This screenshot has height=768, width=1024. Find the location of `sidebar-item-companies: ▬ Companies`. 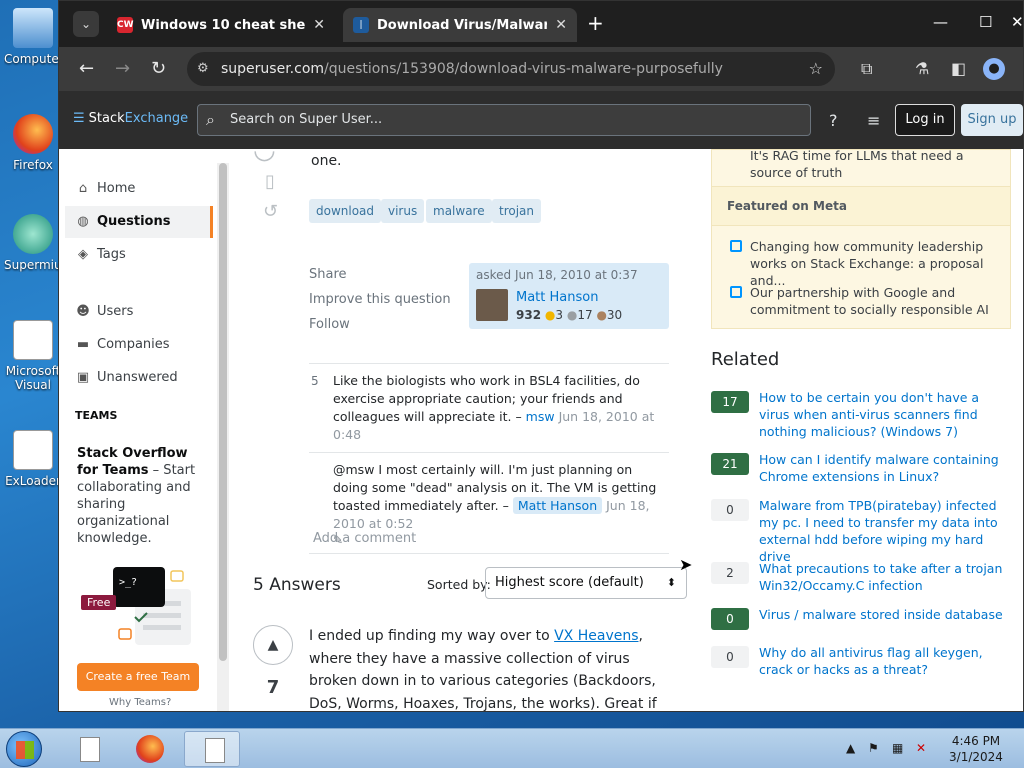

sidebar-item-companies: ▬ Companies is located at coordinates (139, 345).